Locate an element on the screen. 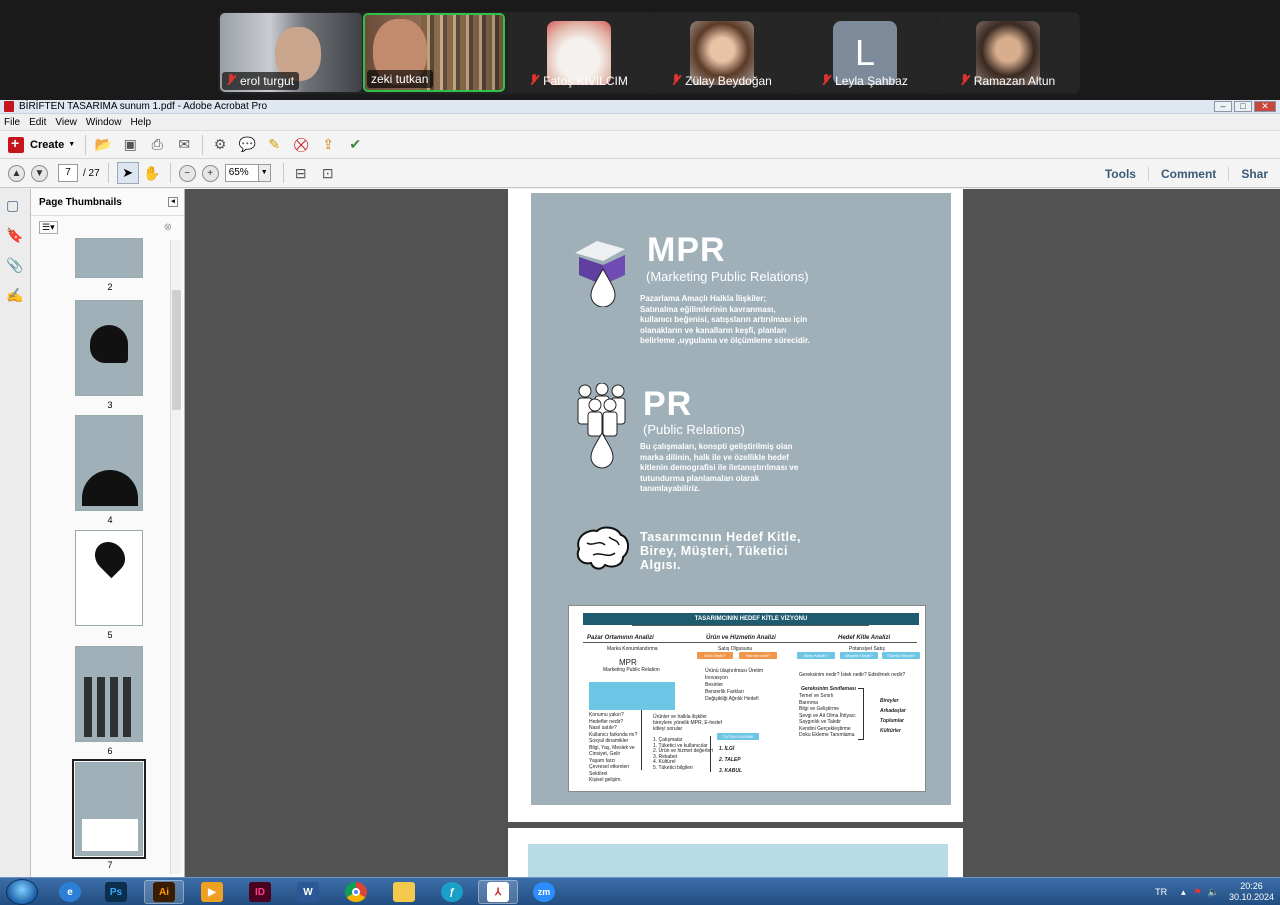 This screenshot has height=905, width=1280. chrome-icon is located at coordinates (356, 892).